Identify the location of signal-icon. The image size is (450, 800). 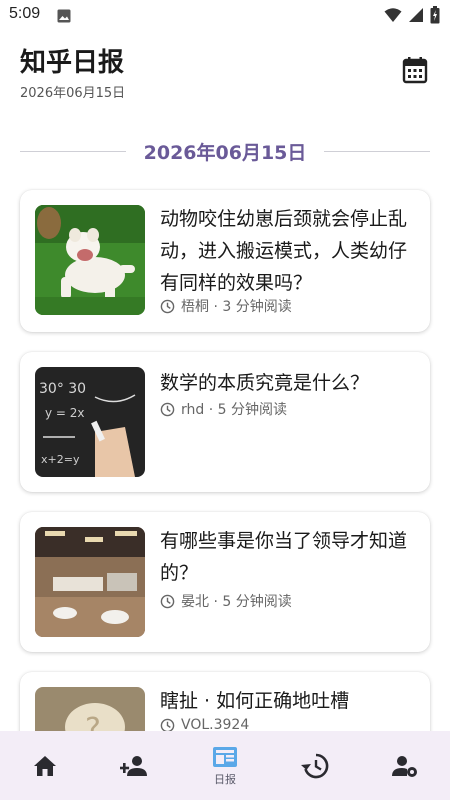
(416, 17).